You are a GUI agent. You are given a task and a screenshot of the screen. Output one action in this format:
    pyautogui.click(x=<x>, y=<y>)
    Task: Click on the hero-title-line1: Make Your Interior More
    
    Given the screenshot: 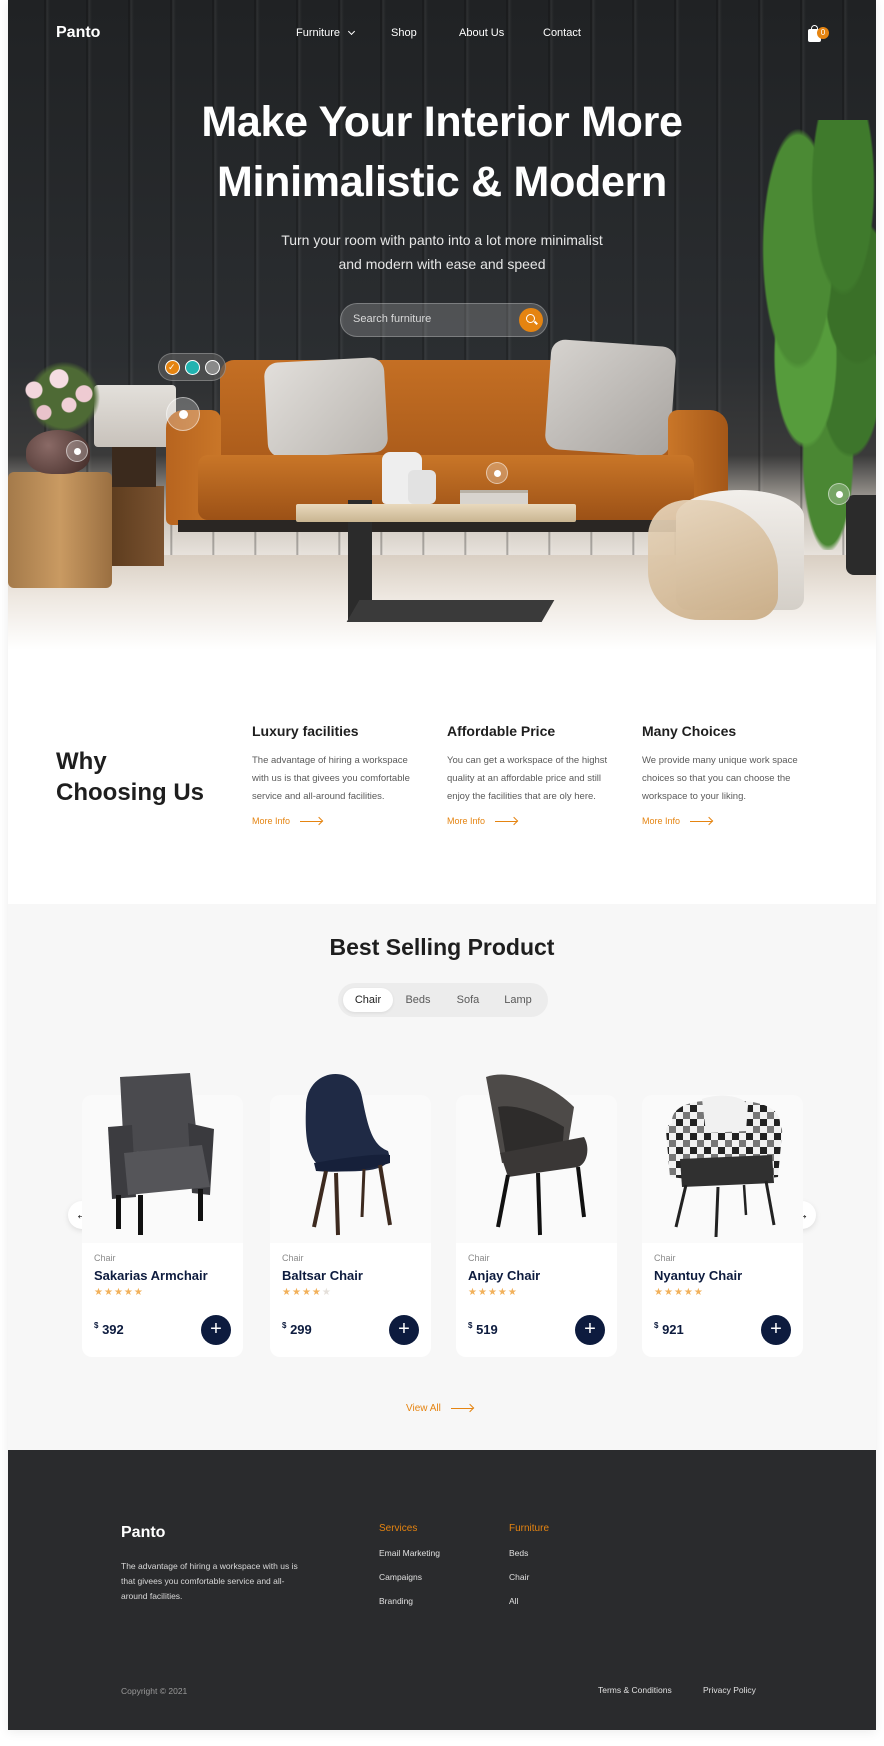 What is the action you would take?
    pyautogui.click(x=442, y=122)
    